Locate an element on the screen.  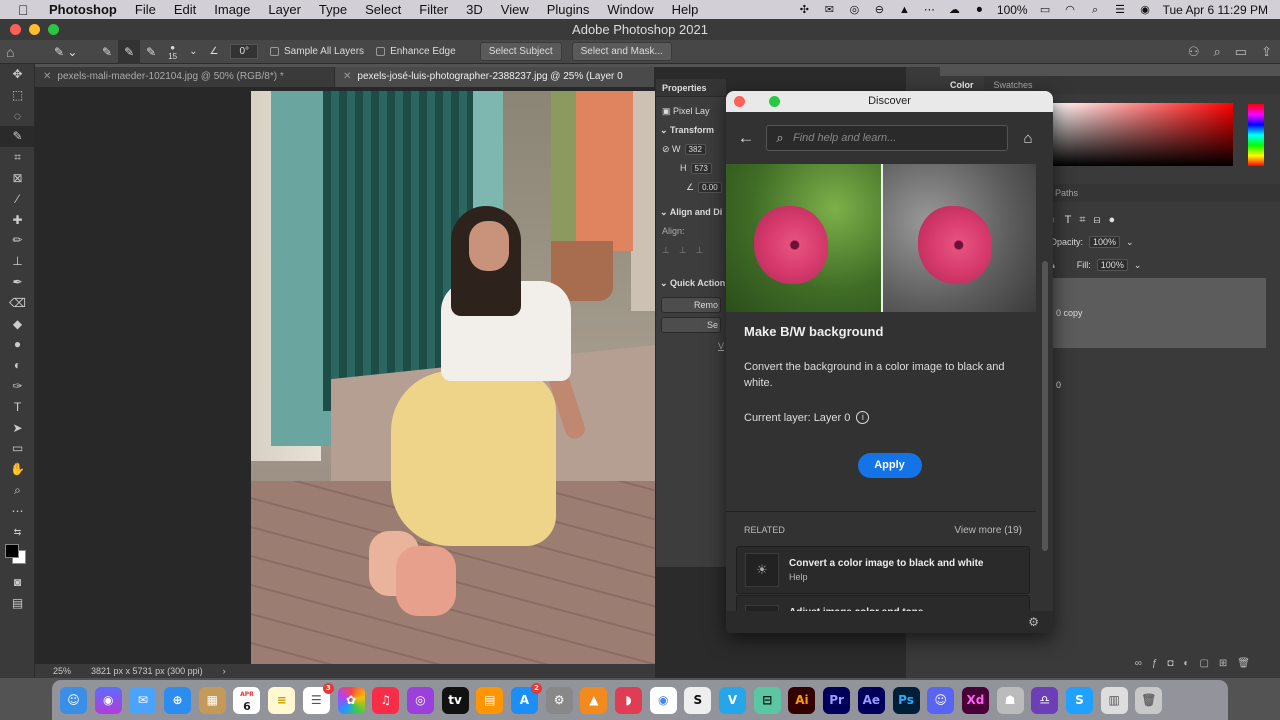
share-icon: ⚇ is located at coordinates (1194, 52).